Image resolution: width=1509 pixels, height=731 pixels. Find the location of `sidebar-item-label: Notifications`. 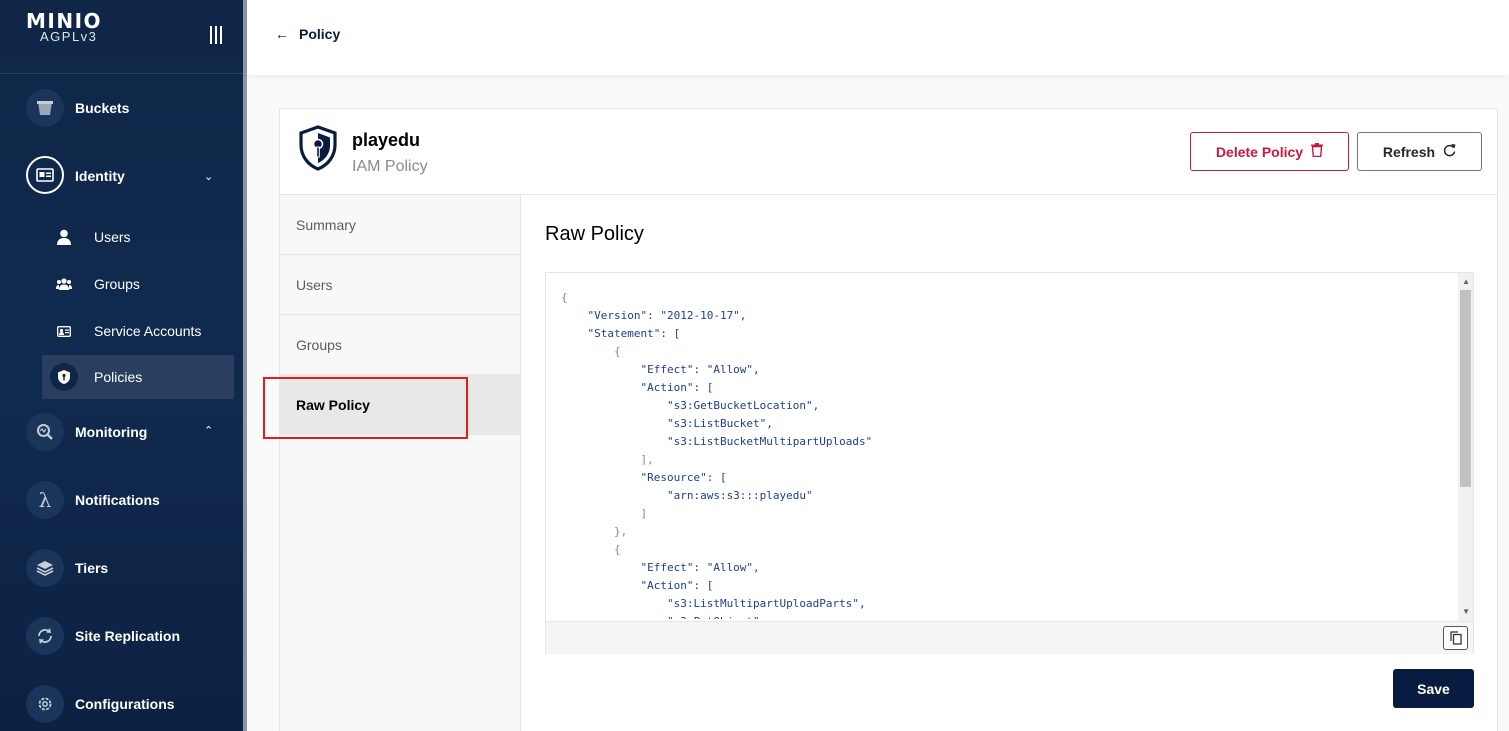

sidebar-item-label: Notifications is located at coordinates (117, 500).